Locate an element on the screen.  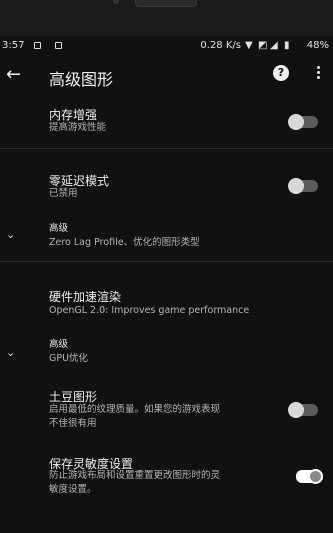
setting-subtitle: 已禁用 is located at coordinates (63, 193).